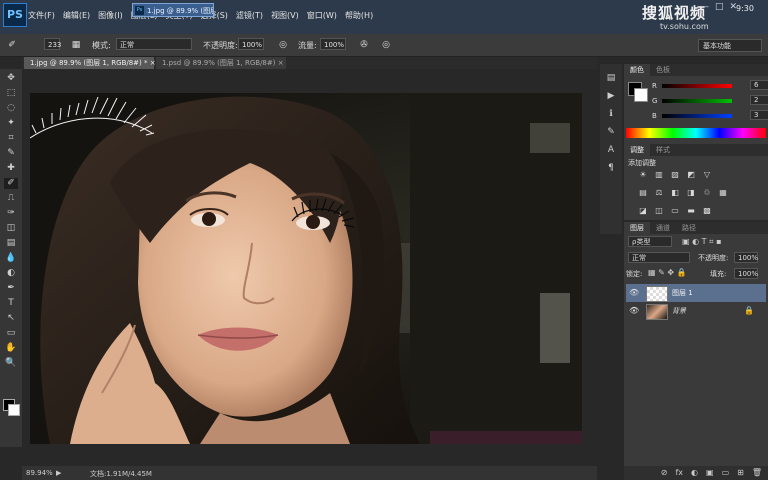 This screenshot has height=480, width=768. What do you see at coordinates (723, 193) in the screenshot?
I see `adjustment-icon: ▦` at bounding box center [723, 193].